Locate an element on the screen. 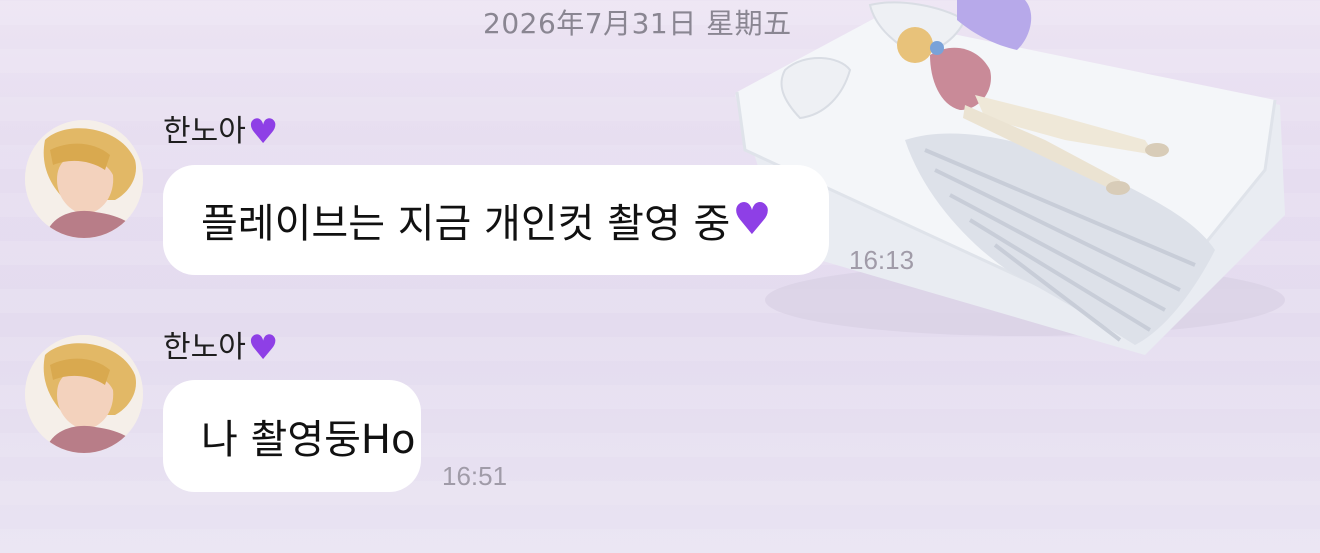 This screenshot has width=1320, height=553. message-timestamp: 16:13 is located at coordinates (882, 260).